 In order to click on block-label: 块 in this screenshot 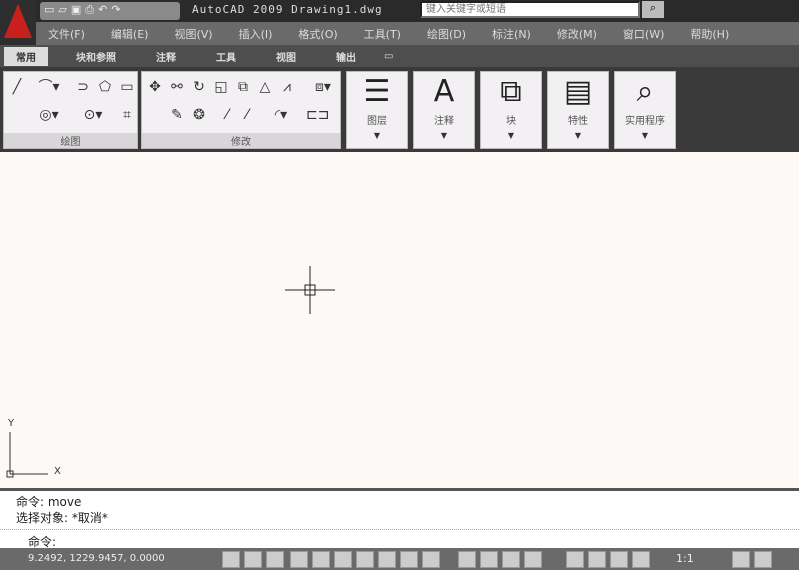, I will do `click(511, 121)`.